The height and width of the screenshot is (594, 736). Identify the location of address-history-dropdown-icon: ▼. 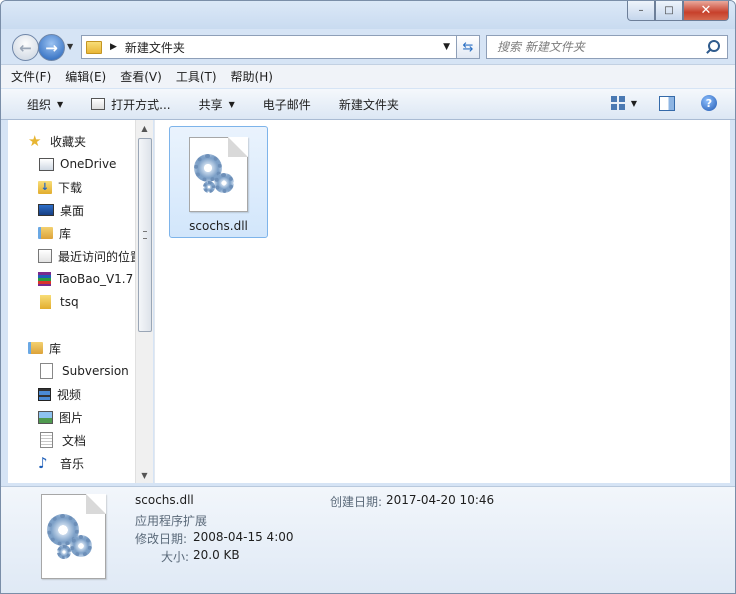
(446, 47).